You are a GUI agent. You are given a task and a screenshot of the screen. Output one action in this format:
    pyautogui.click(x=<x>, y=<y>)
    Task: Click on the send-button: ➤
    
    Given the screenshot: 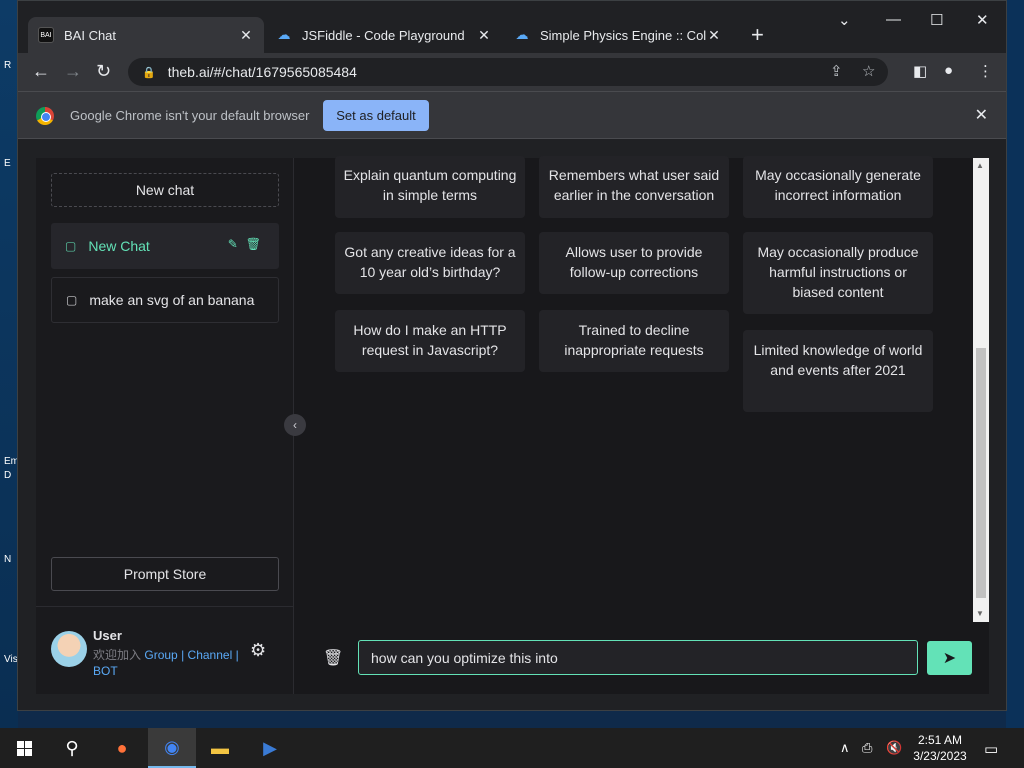 What is the action you would take?
    pyautogui.click(x=949, y=658)
    